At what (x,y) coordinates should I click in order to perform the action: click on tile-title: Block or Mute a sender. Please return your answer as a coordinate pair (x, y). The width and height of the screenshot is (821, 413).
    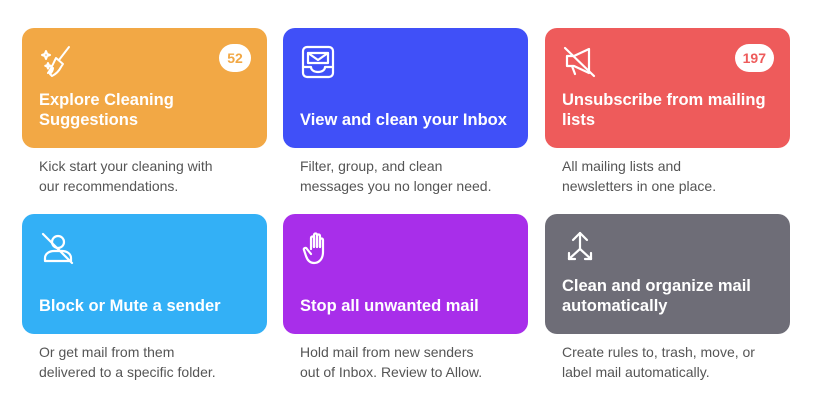
    Looking at the image, I should click on (130, 306).